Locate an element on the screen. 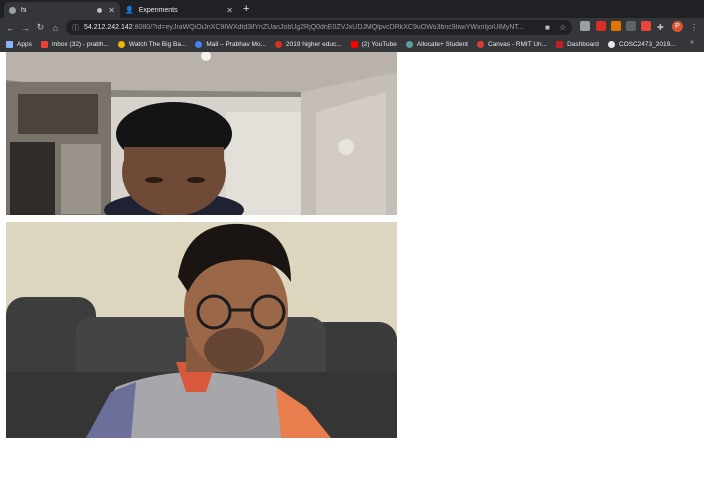 Image resolution: width=704 pixels, height=486 pixels. bookmark-allocate: Allocate+ Student is located at coordinates (436, 44).